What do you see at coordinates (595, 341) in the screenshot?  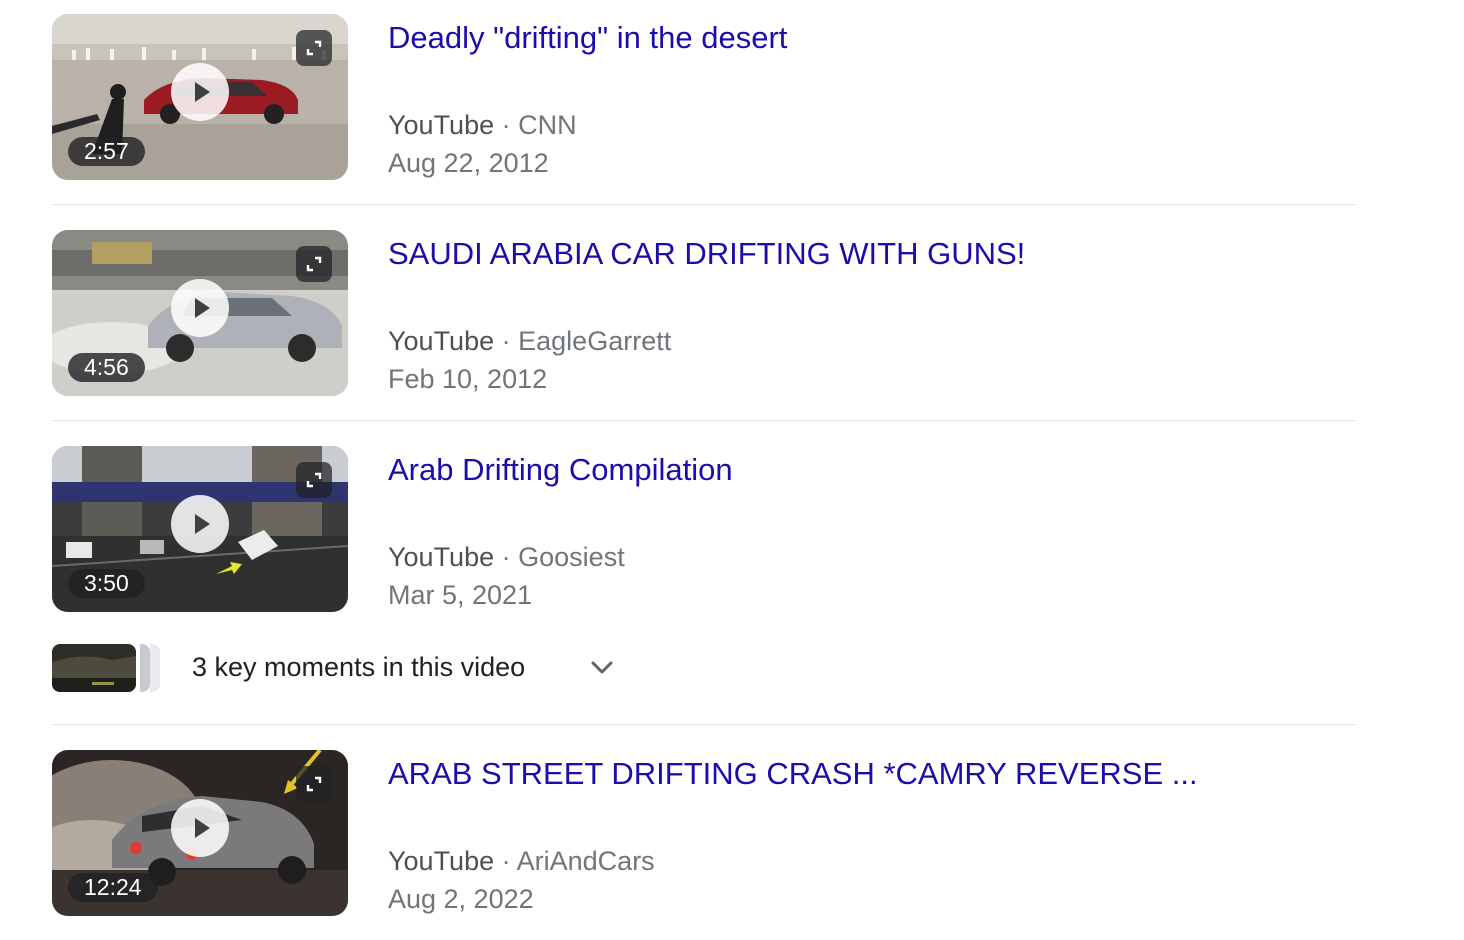 I see `channel-name: EagleGarrett` at bounding box center [595, 341].